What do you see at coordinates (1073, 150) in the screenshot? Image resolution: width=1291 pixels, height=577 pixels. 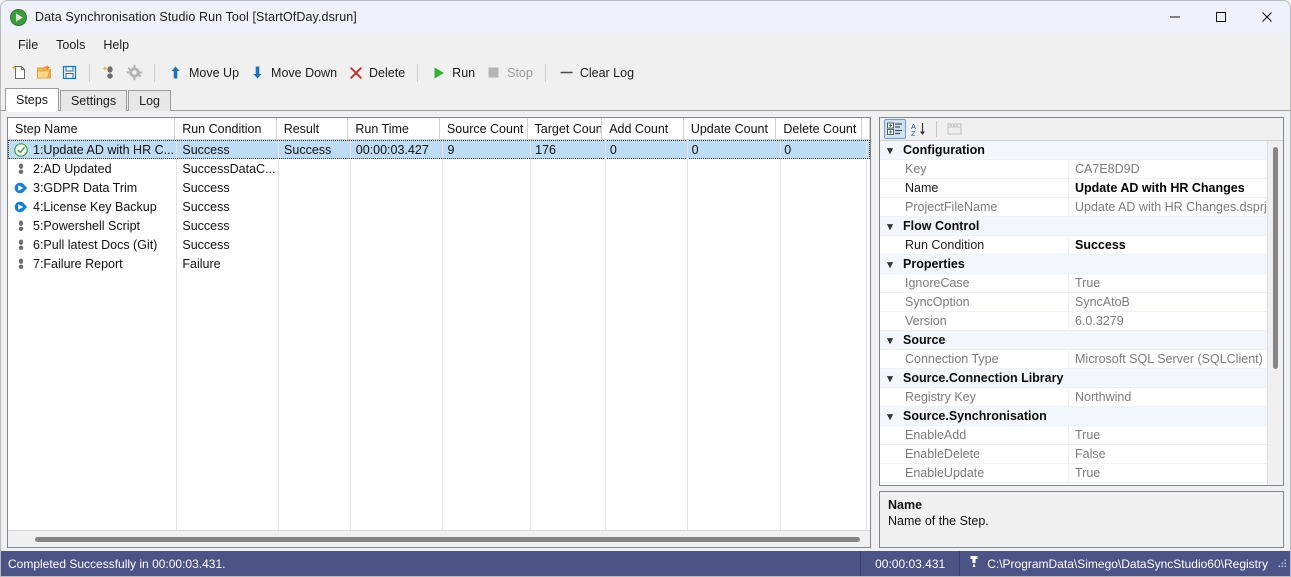 I see `property-category-configuration: ▾ Configuration` at bounding box center [1073, 150].